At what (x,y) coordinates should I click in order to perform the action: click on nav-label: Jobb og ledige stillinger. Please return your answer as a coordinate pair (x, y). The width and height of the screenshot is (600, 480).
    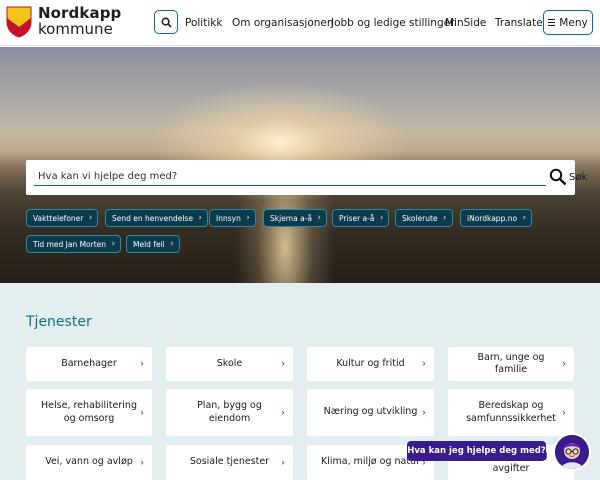
    Looking at the image, I should click on (393, 23).